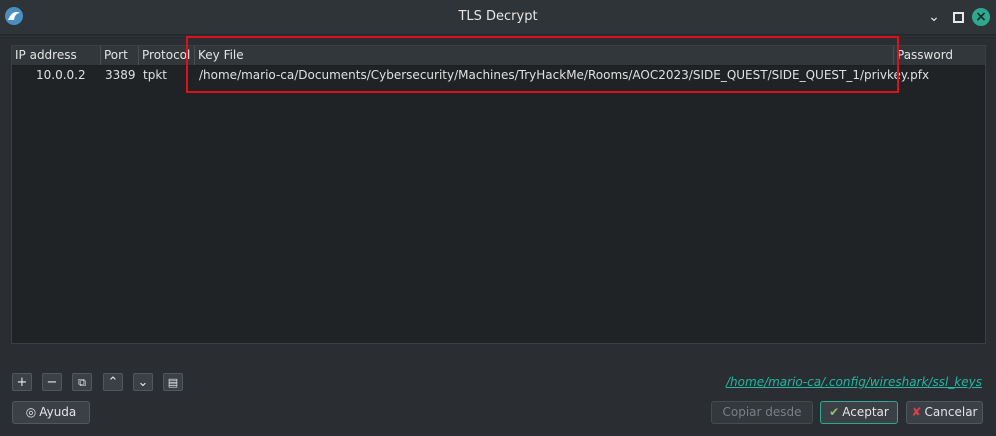 The image size is (996, 436). I want to click on copy-from-label: Copiar desde, so click(762, 412).